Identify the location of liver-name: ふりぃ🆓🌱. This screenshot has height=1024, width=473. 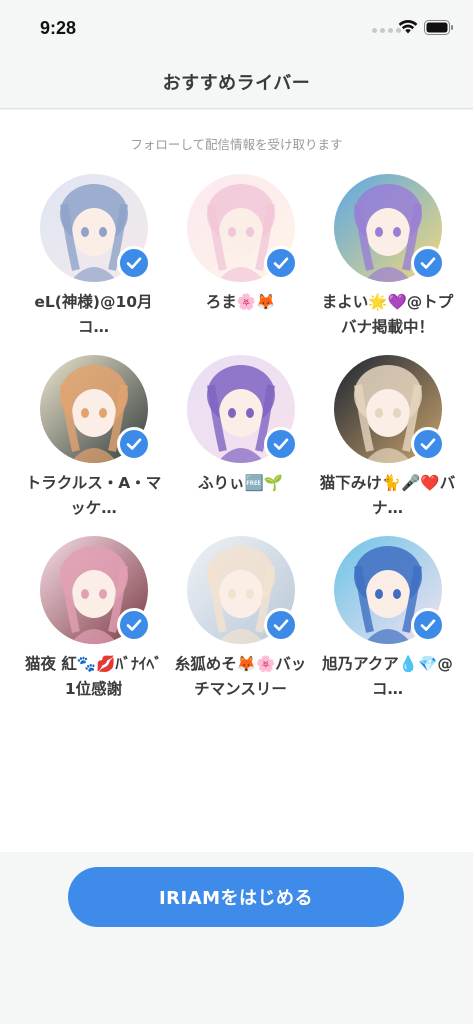
(240, 483).